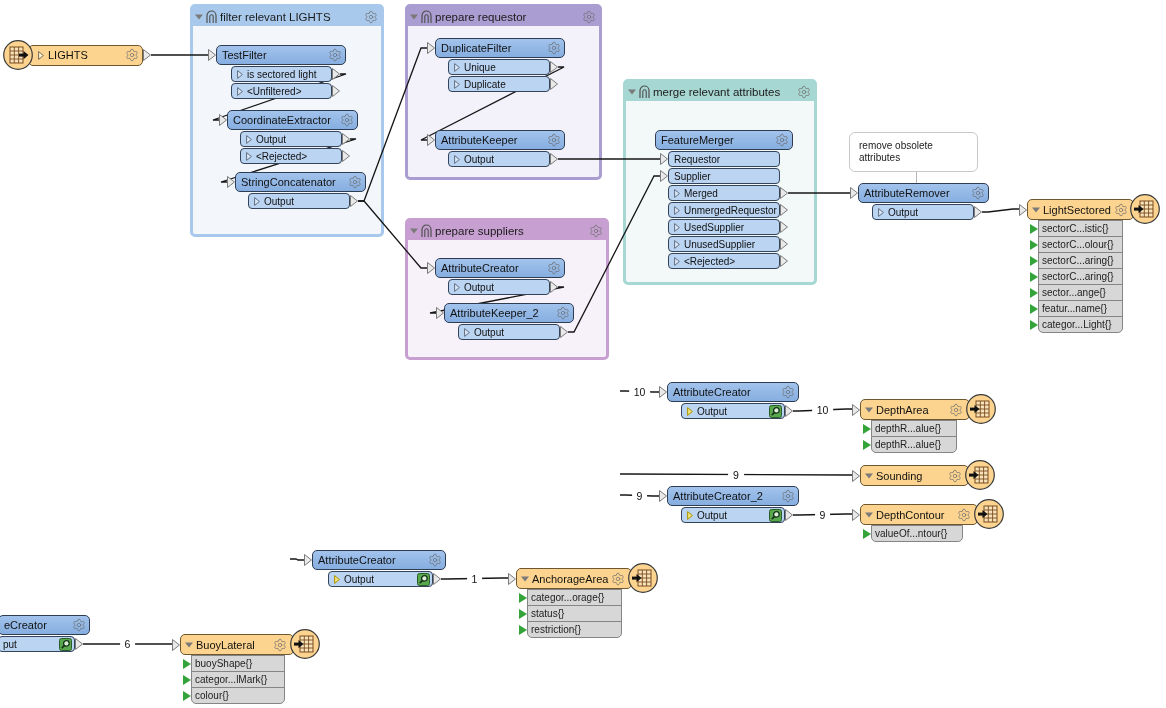 The image size is (1166, 708). I want to click on output-port: UsedSupplier, so click(724, 227).